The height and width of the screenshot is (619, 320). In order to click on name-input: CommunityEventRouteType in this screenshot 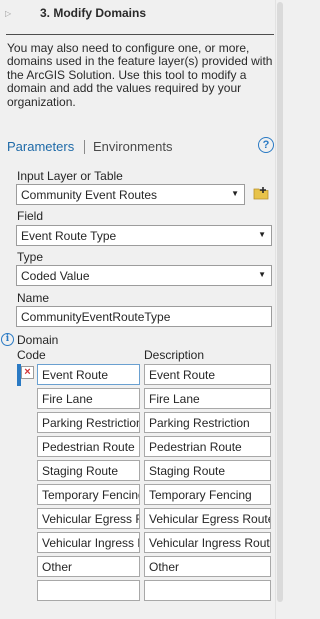, I will do `click(144, 316)`.